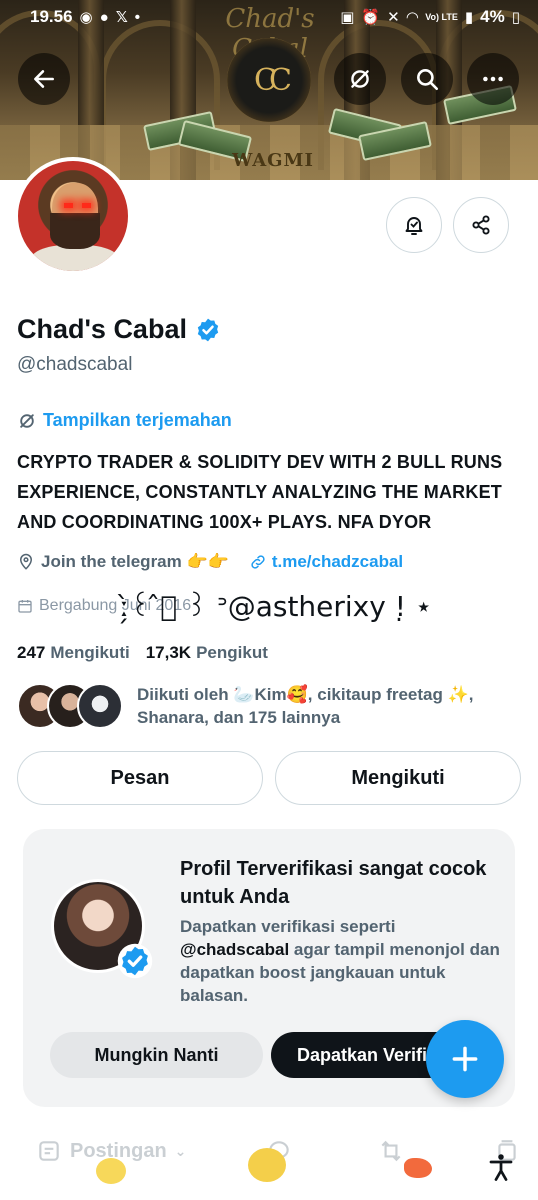 The height and width of the screenshot is (1200, 538). I want to click on share-button, so click(481, 225).